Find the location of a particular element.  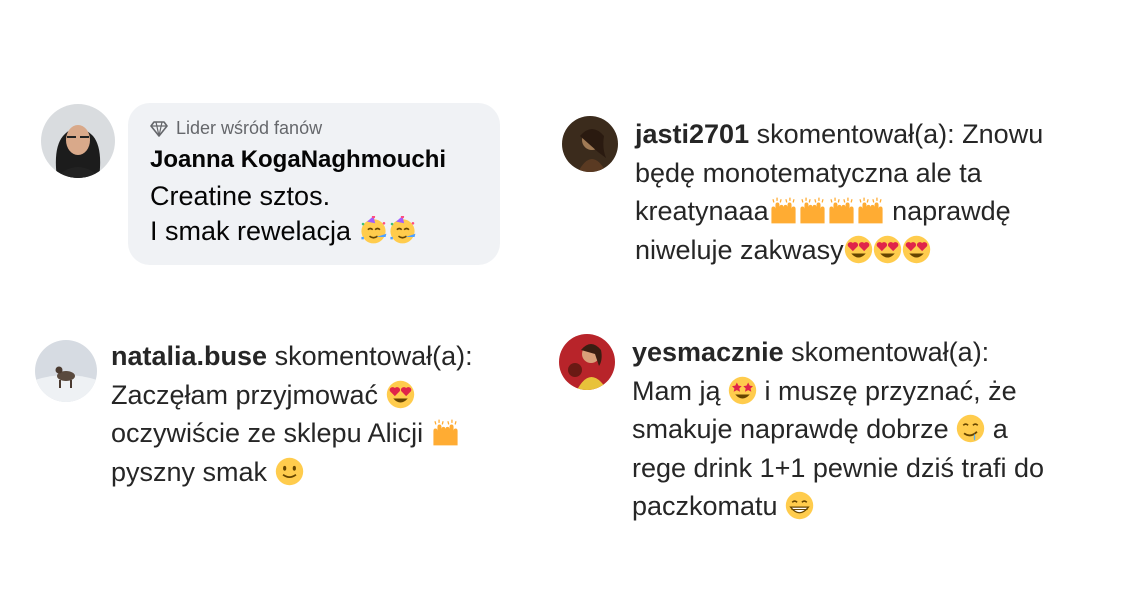

drooling-face-emoji is located at coordinates (970, 428).